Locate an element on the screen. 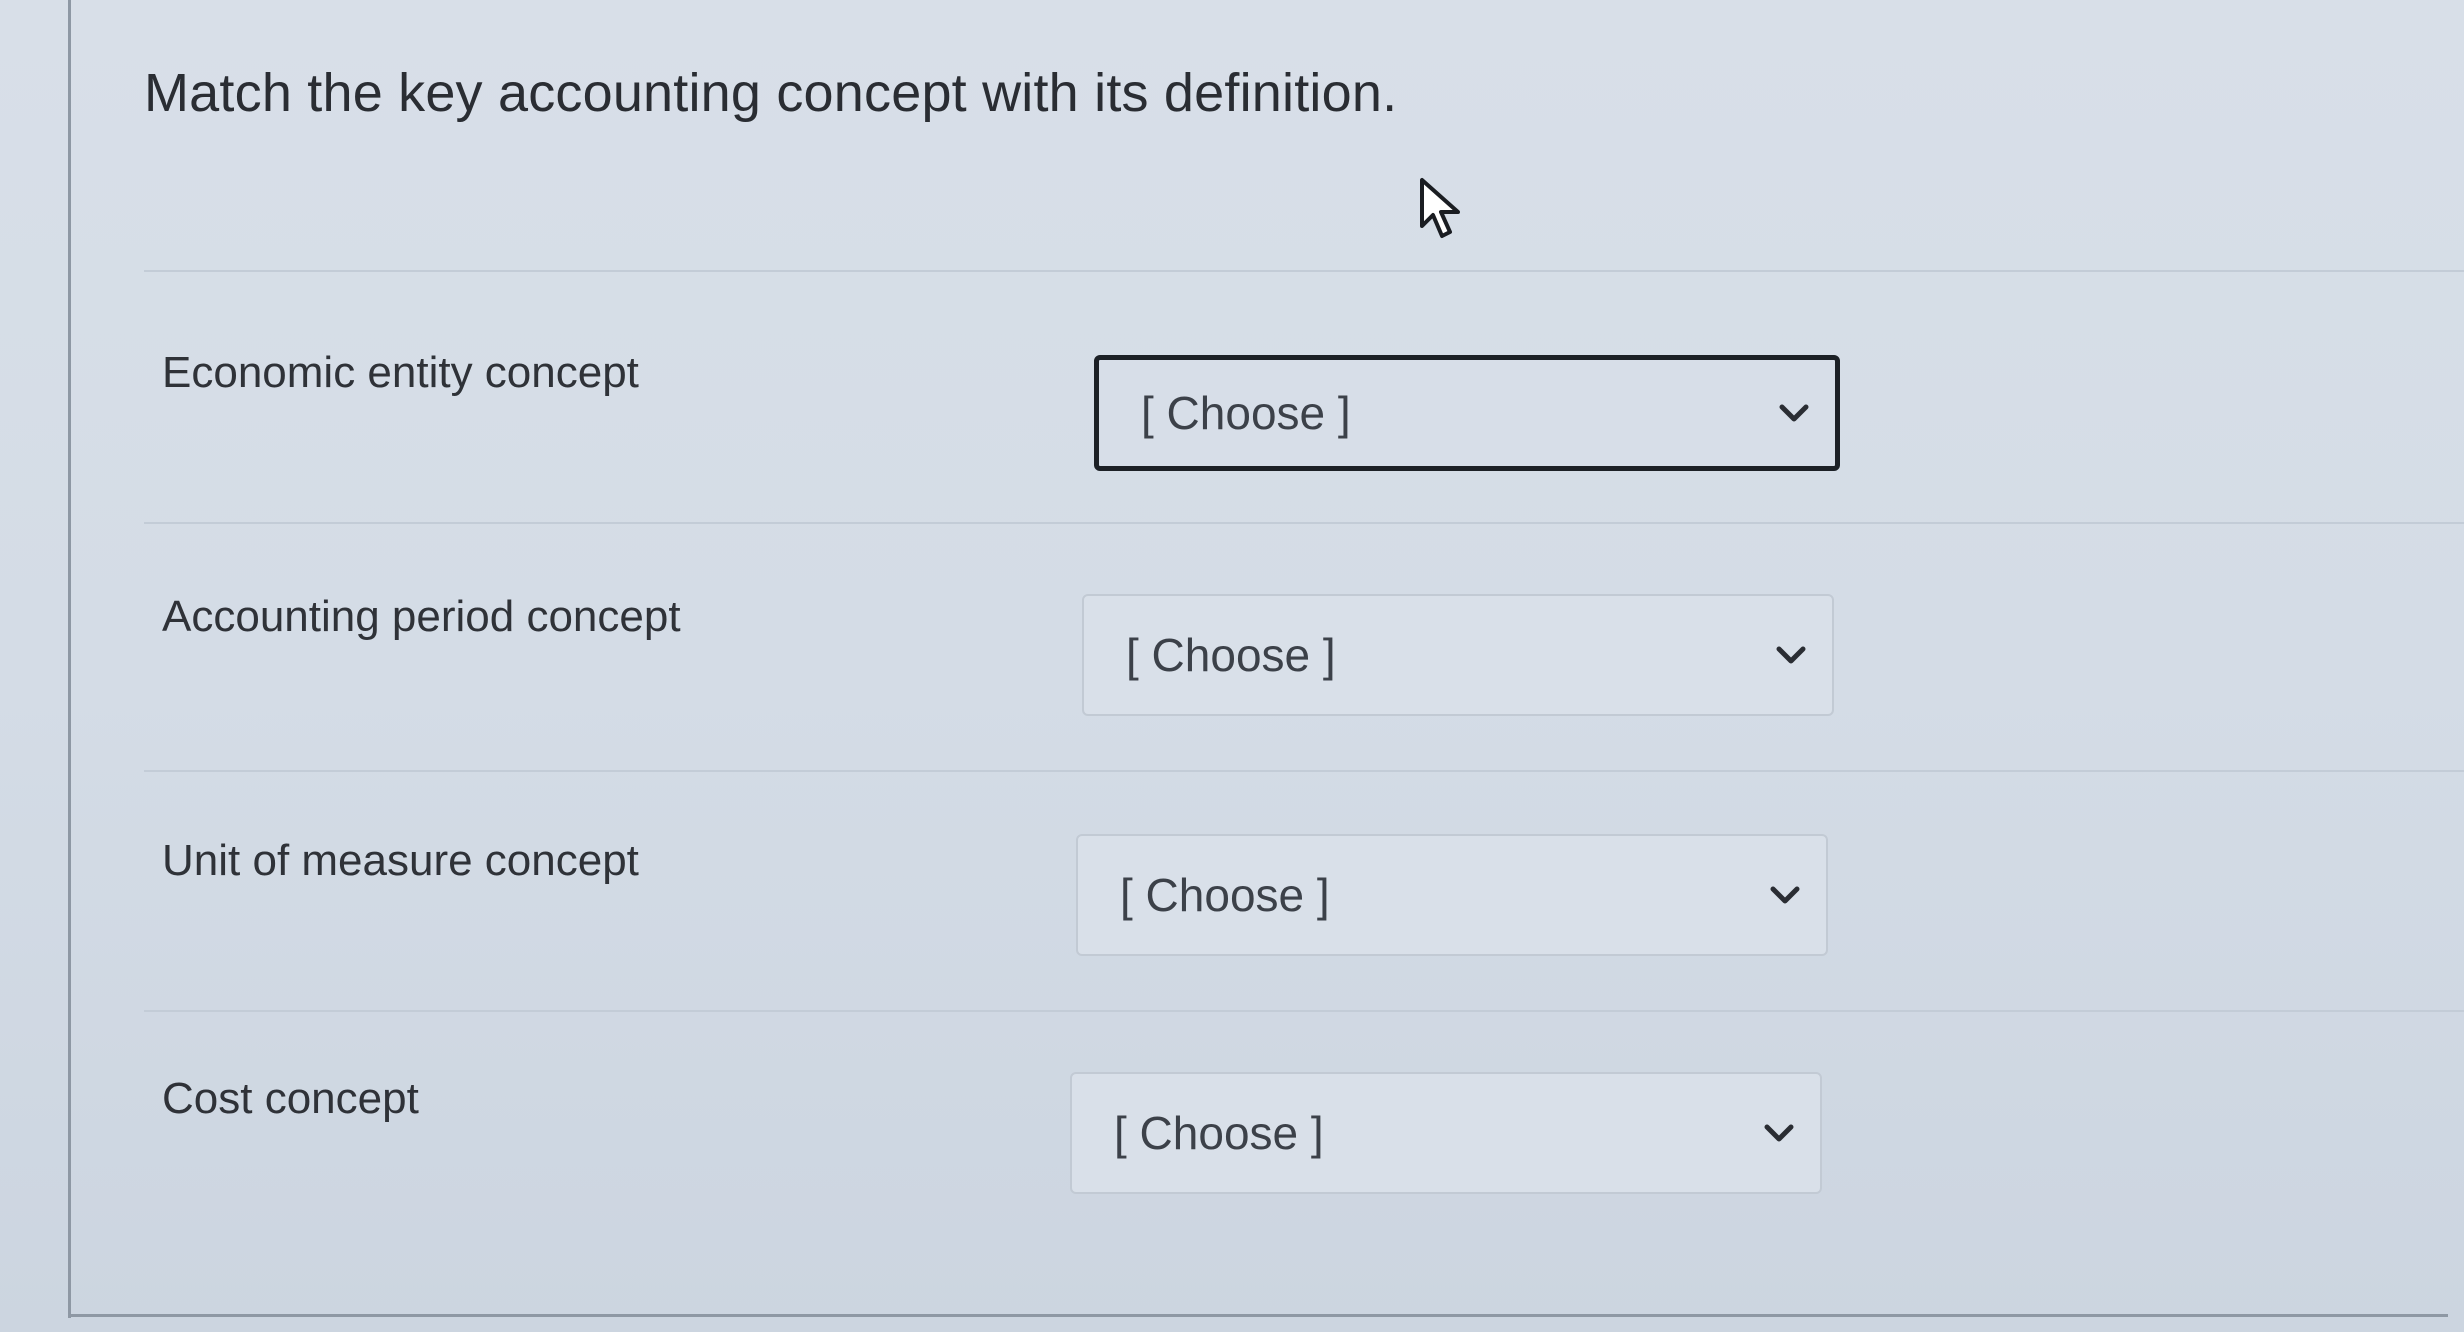 This screenshot has height=1332, width=2464. panel-bottom-border is located at coordinates (1258, 1315).